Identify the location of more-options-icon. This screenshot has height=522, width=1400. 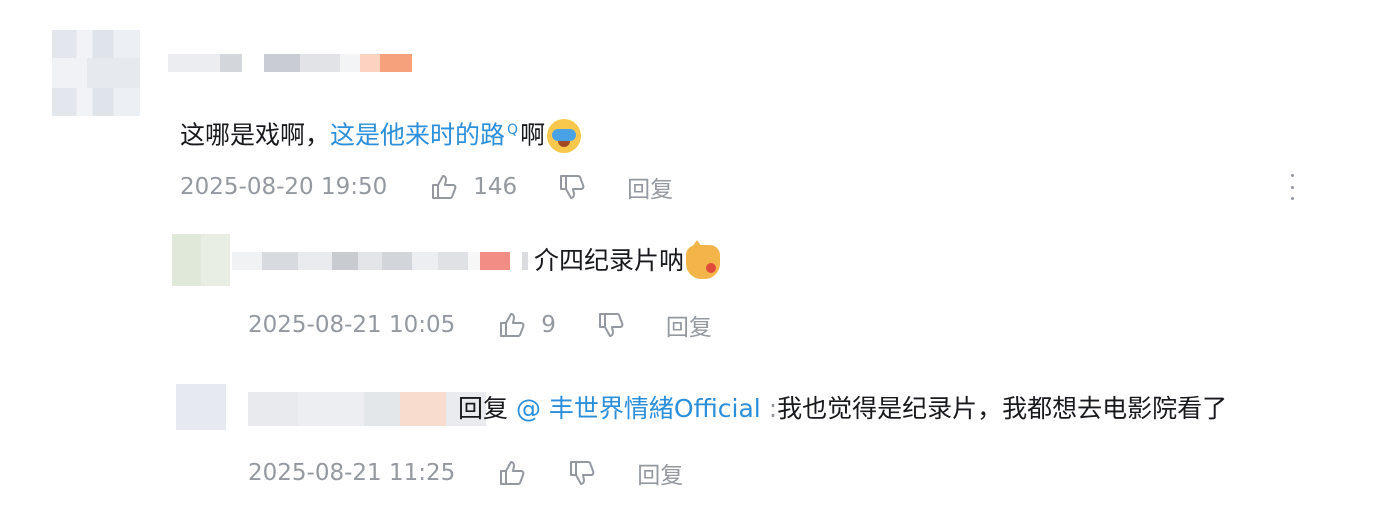
(1292, 187).